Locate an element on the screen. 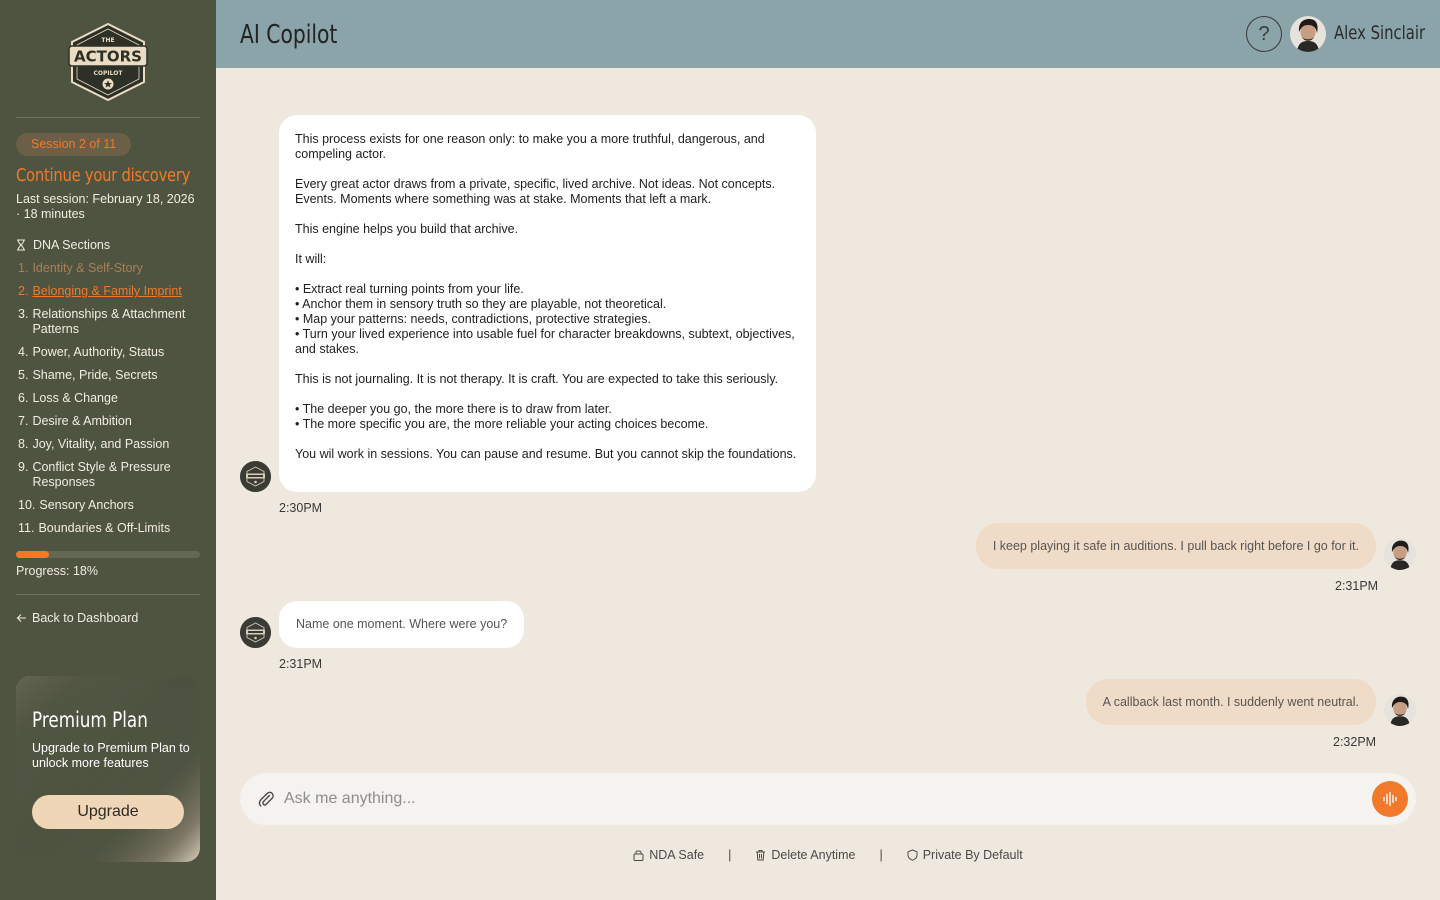  user-name: Alex Sinclair is located at coordinates (1379, 33).